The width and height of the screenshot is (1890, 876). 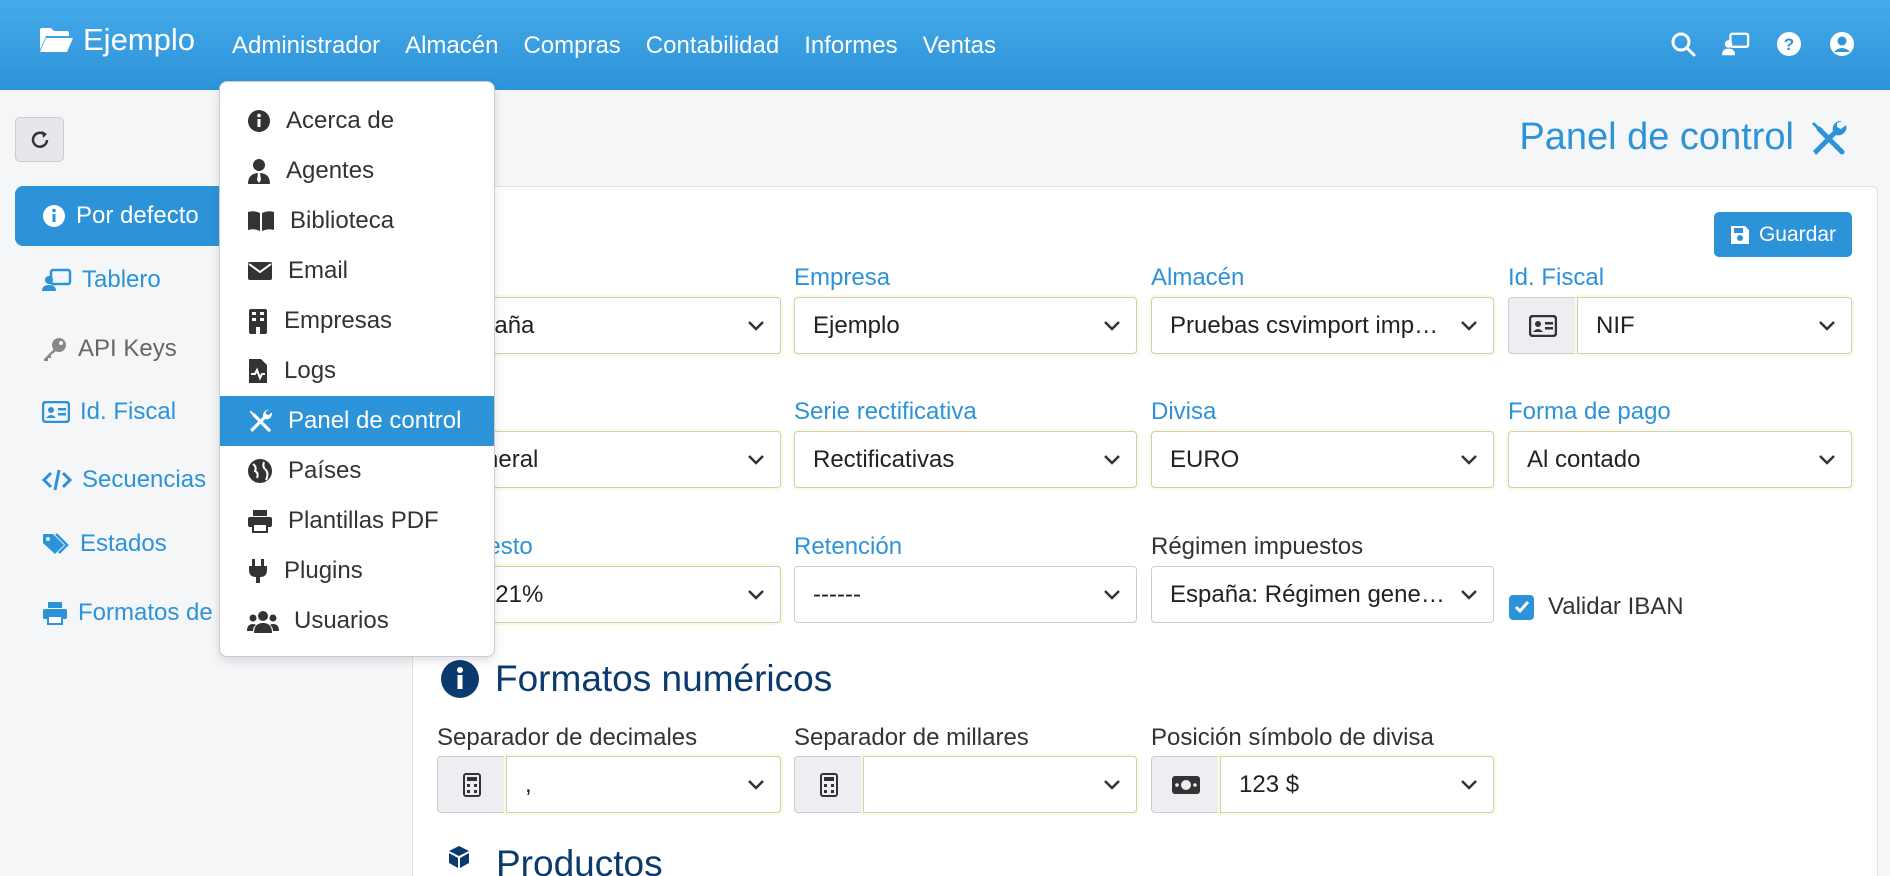 What do you see at coordinates (459, 857) in the screenshot?
I see `cubes-icon` at bounding box center [459, 857].